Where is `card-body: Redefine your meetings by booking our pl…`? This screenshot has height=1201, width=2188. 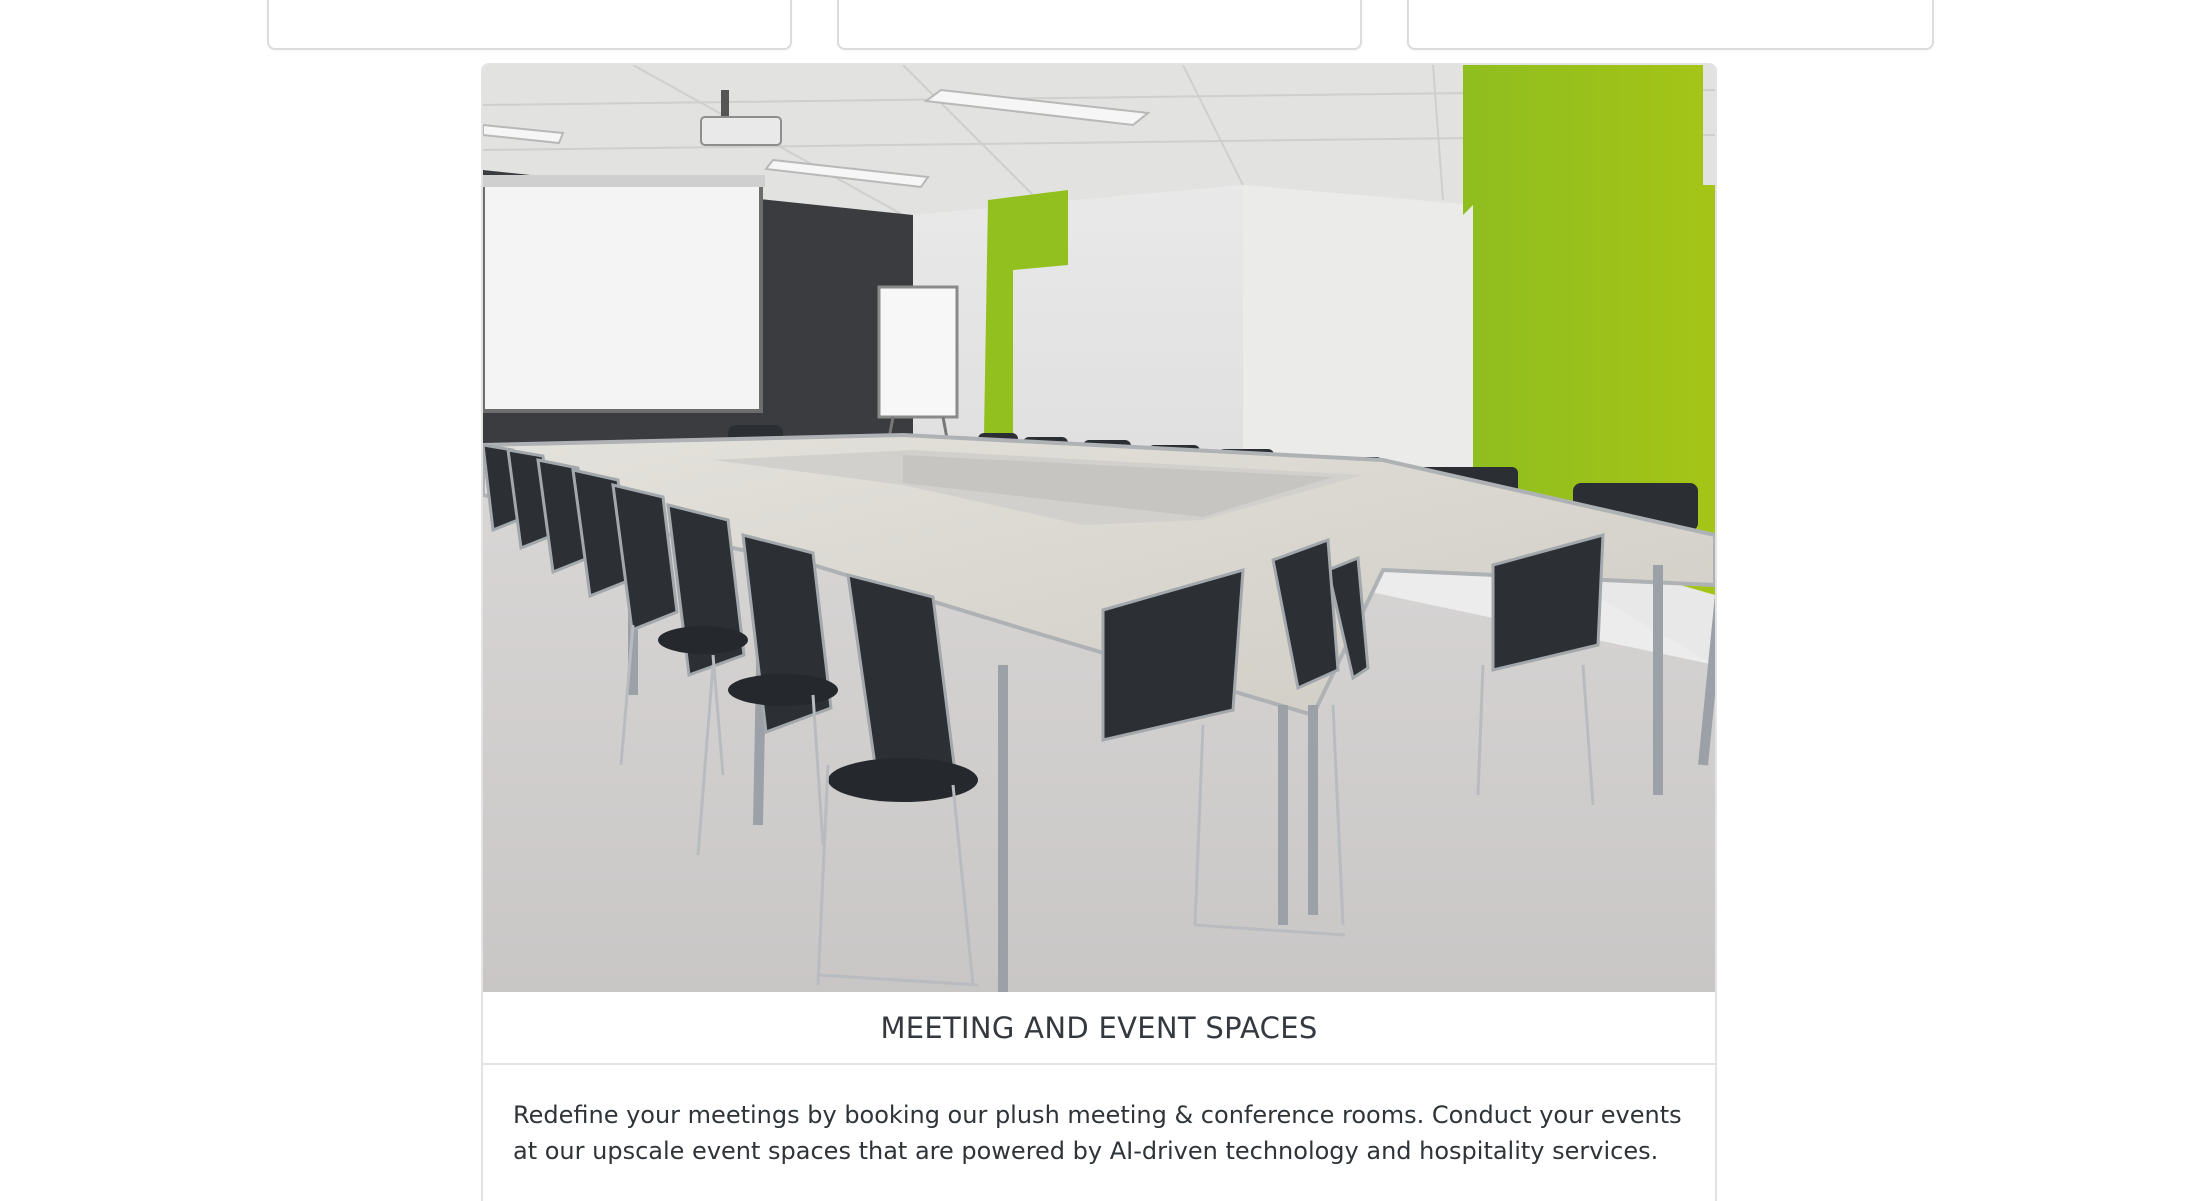
card-body: Redefine your meetings by booking our pl… is located at coordinates (1099, 1127).